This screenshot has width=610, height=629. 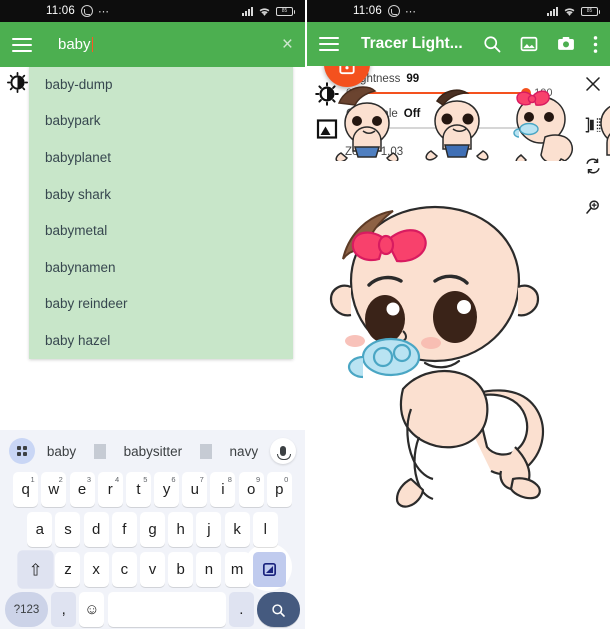 What do you see at coordinates (27, 609) in the screenshot?
I see `numeric-key: ?123` at bounding box center [27, 609].